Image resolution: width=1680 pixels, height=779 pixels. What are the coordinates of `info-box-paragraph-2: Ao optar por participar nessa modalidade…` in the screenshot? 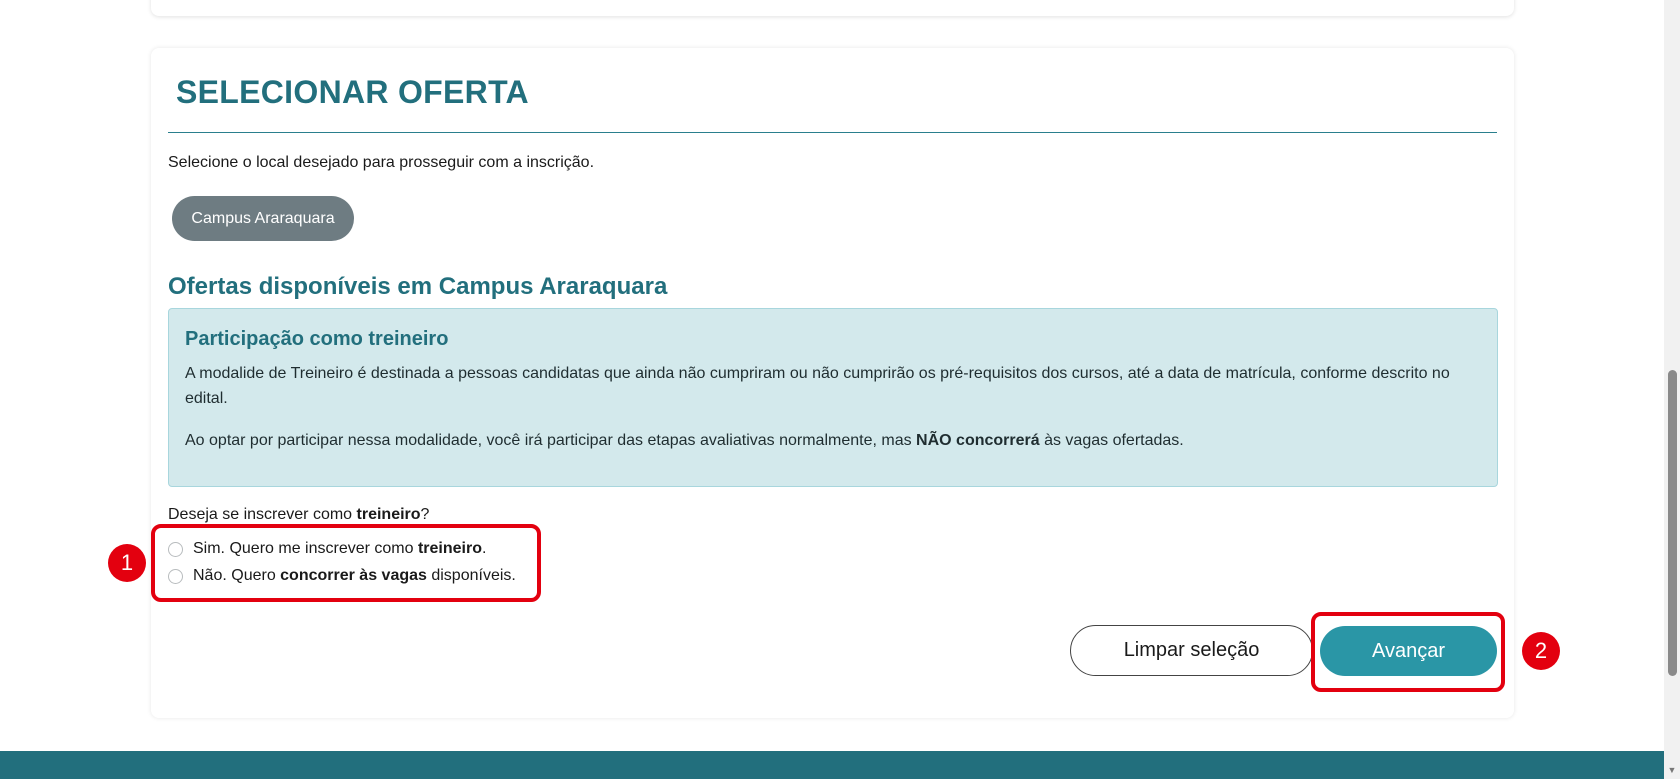 It's located at (684, 440).